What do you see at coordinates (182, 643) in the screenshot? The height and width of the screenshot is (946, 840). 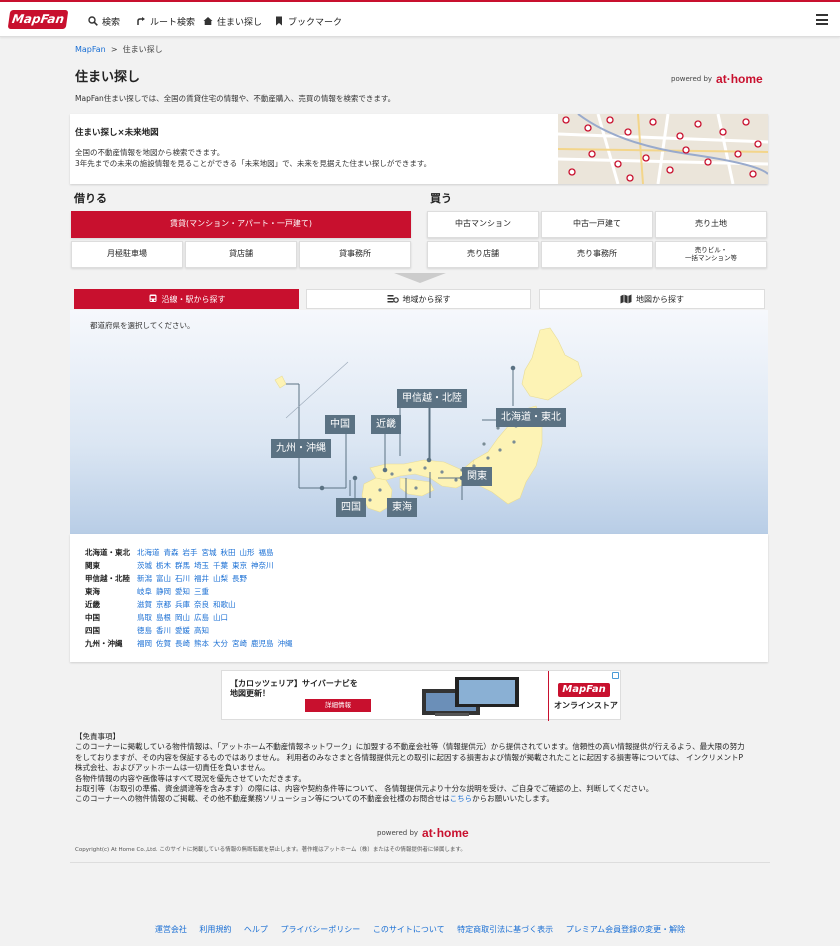 I see `prefecture-link: 長崎` at bounding box center [182, 643].